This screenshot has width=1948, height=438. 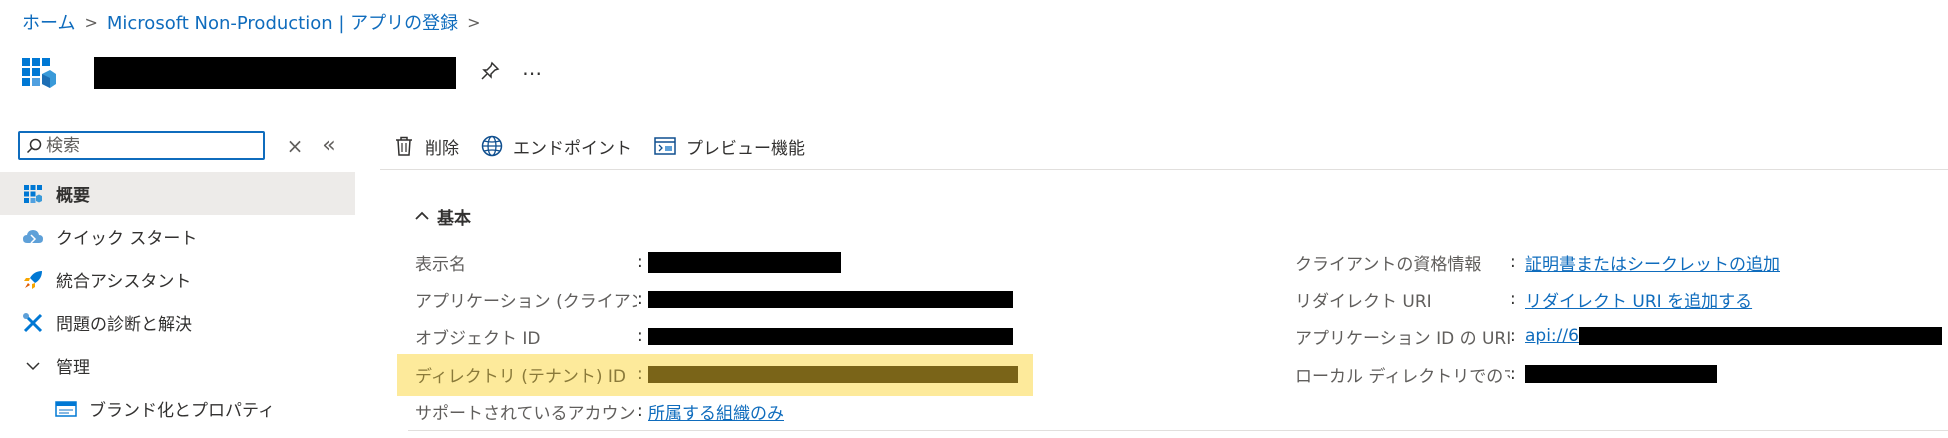 I want to click on field-object-id: オブジェクト ID :, so click(x=714, y=336).